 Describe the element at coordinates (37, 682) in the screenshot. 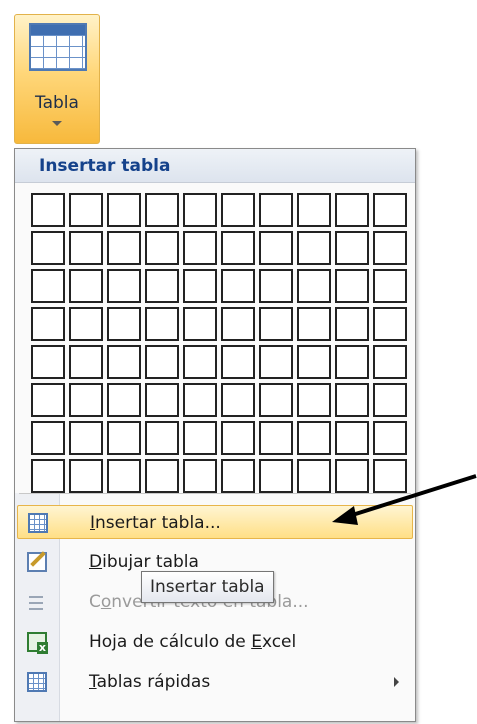

I see `quick-tables-icon` at that location.